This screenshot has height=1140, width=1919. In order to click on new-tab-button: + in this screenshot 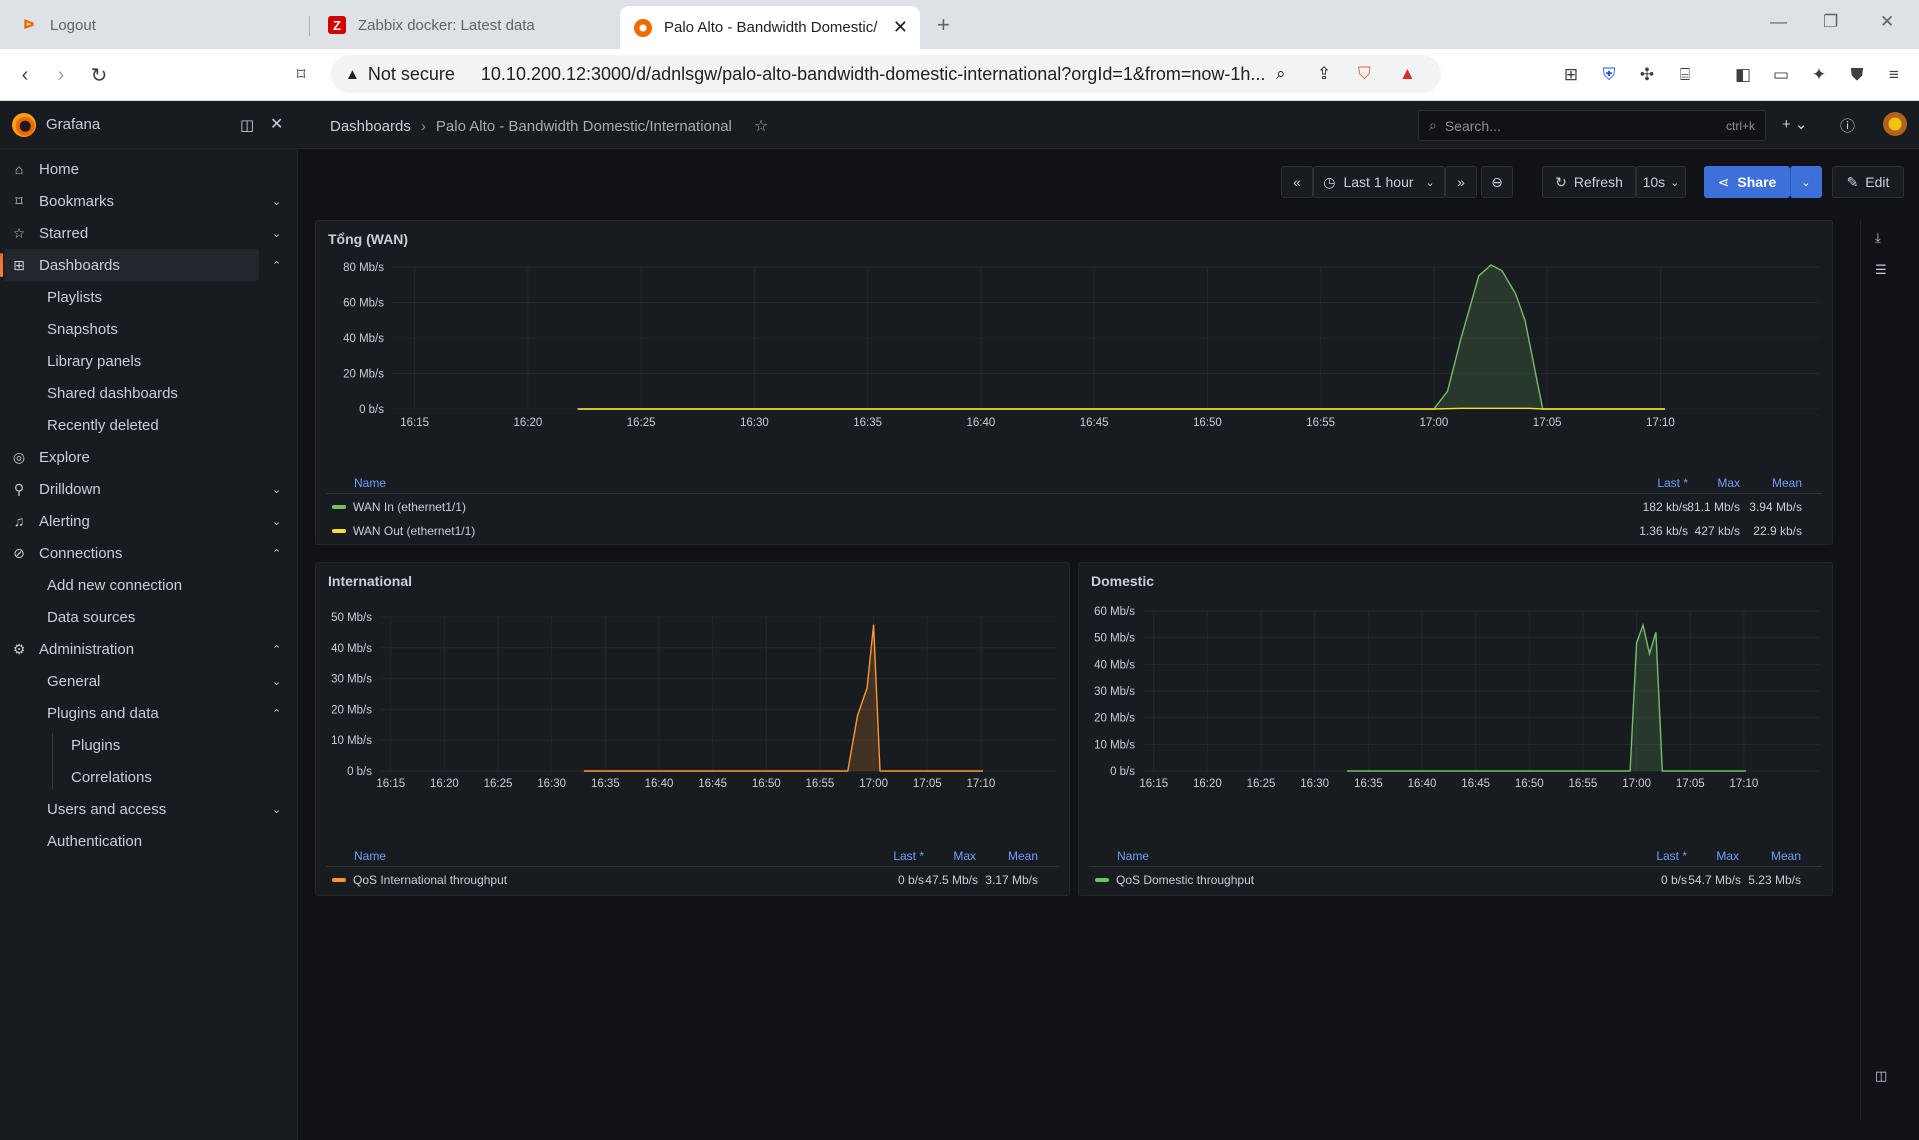, I will do `click(943, 25)`.